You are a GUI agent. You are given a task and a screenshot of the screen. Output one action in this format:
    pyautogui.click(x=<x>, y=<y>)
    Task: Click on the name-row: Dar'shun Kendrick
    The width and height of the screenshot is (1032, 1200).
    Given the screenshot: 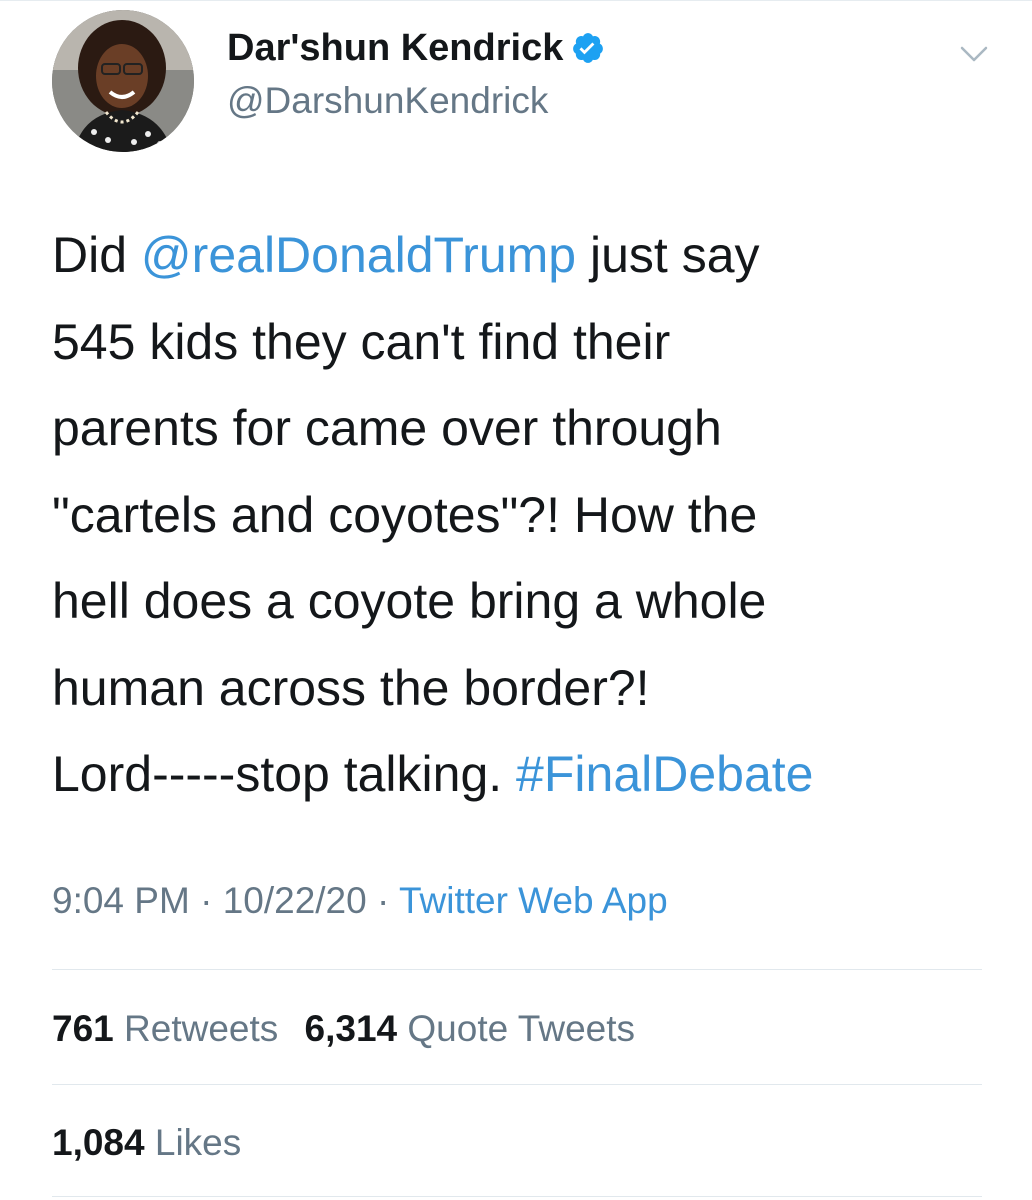 What is the action you would take?
    pyautogui.click(x=416, y=48)
    